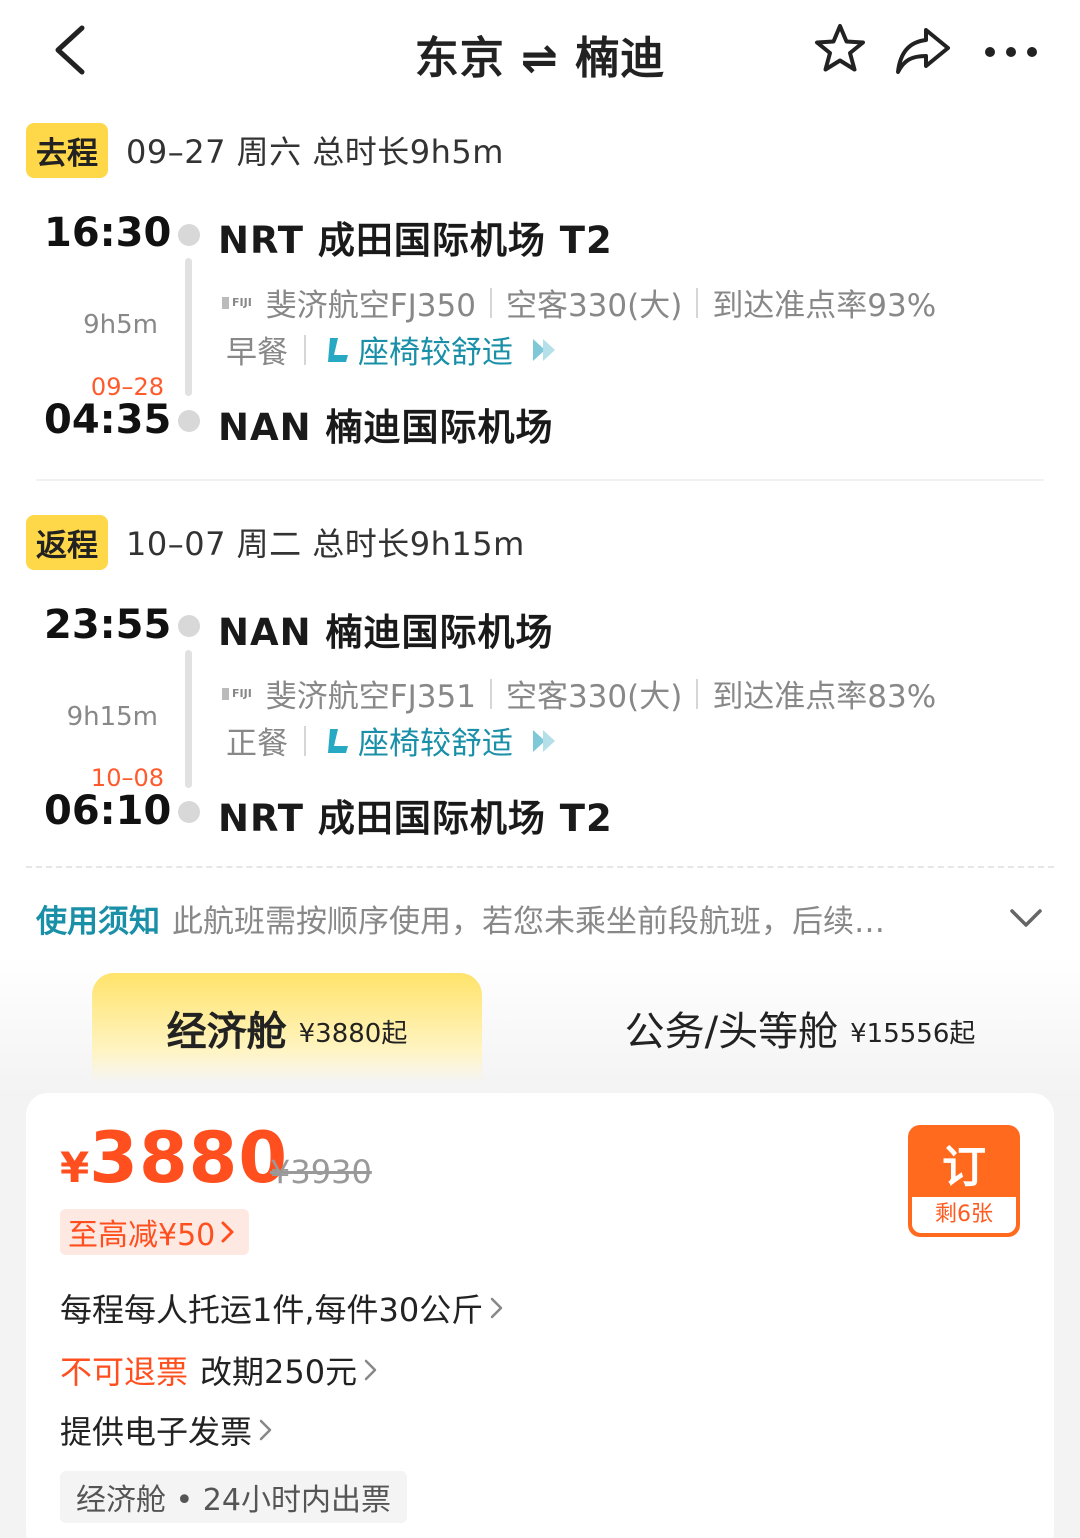  What do you see at coordinates (353, 1033) in the screenshot?
I see `cabin-tab-price: ¥3880起` at bounding box center [353, 1033].